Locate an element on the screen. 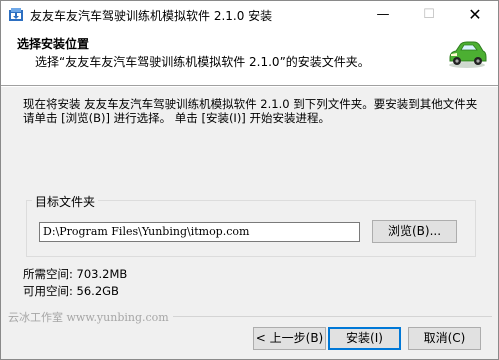 Image resolution: width=499 pixels, height=360 pixels. window-title: 友友车友汽车驾驶训练机模拟软件 2.1.0 安装 is located at coordinates (151, 16).